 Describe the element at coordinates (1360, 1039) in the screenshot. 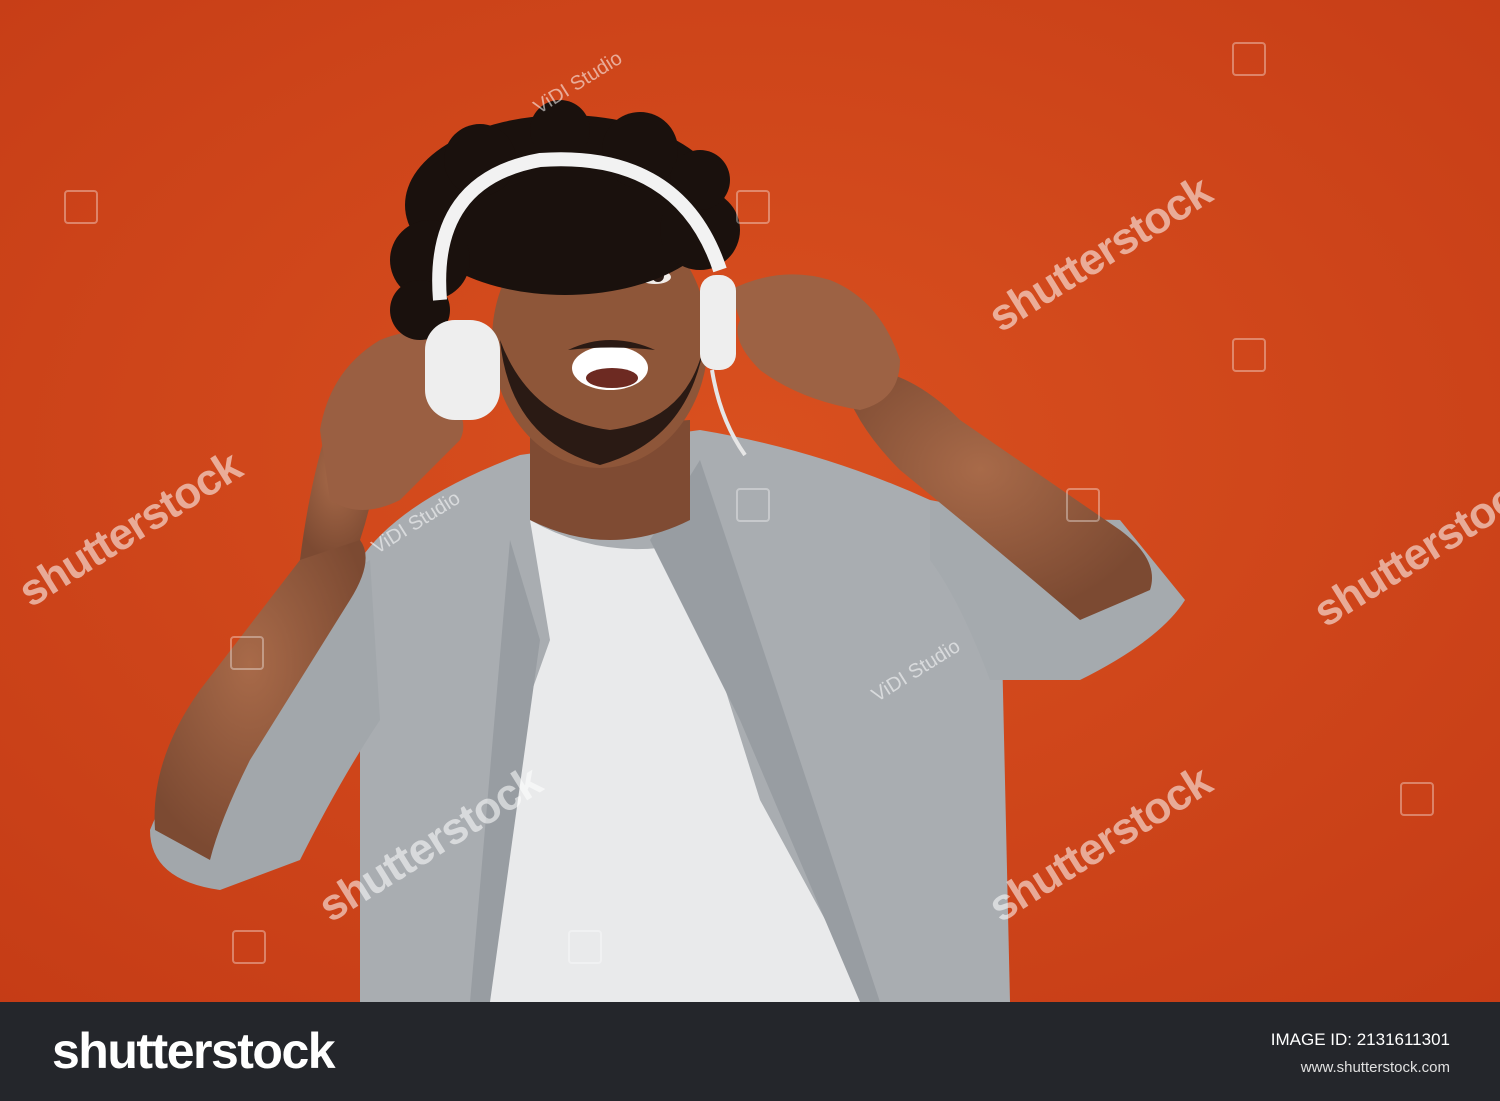

I see `image-id: IMAGE ID: 2131611301` at that location.